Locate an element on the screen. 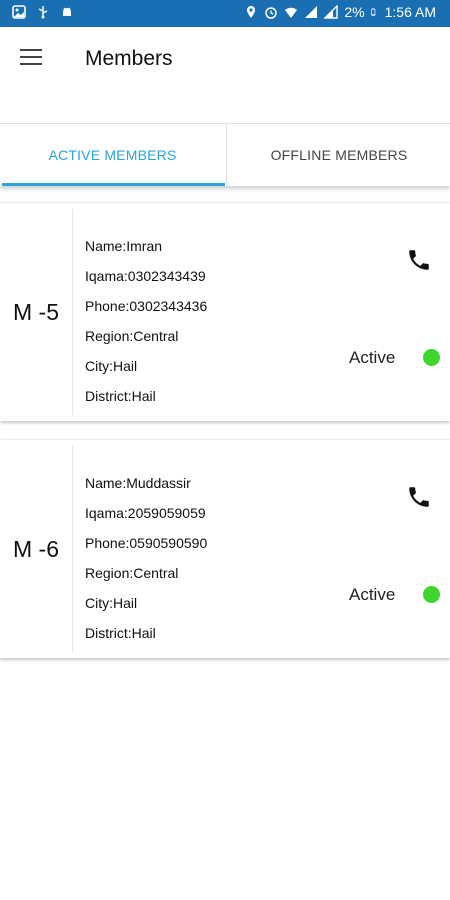 This screenshot has width=450, height=900. android-icon is located at coordinates (67, 11).